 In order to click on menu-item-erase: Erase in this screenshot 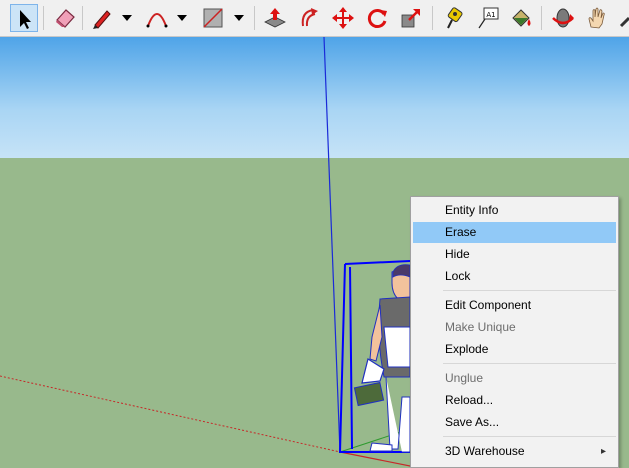, I will do `click(514, 232)`.